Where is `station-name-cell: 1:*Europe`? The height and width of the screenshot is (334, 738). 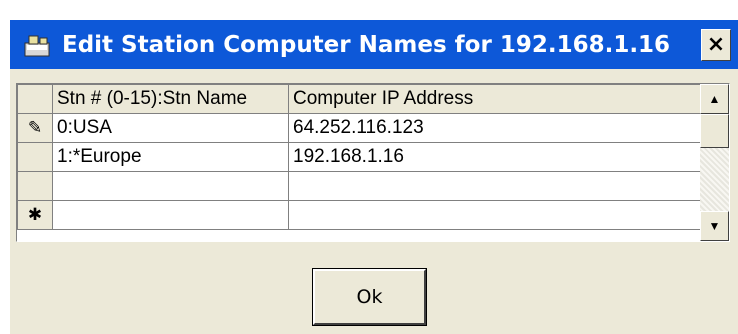
station-name-cell: 1:*Europe is located at coordinates (170, 157).